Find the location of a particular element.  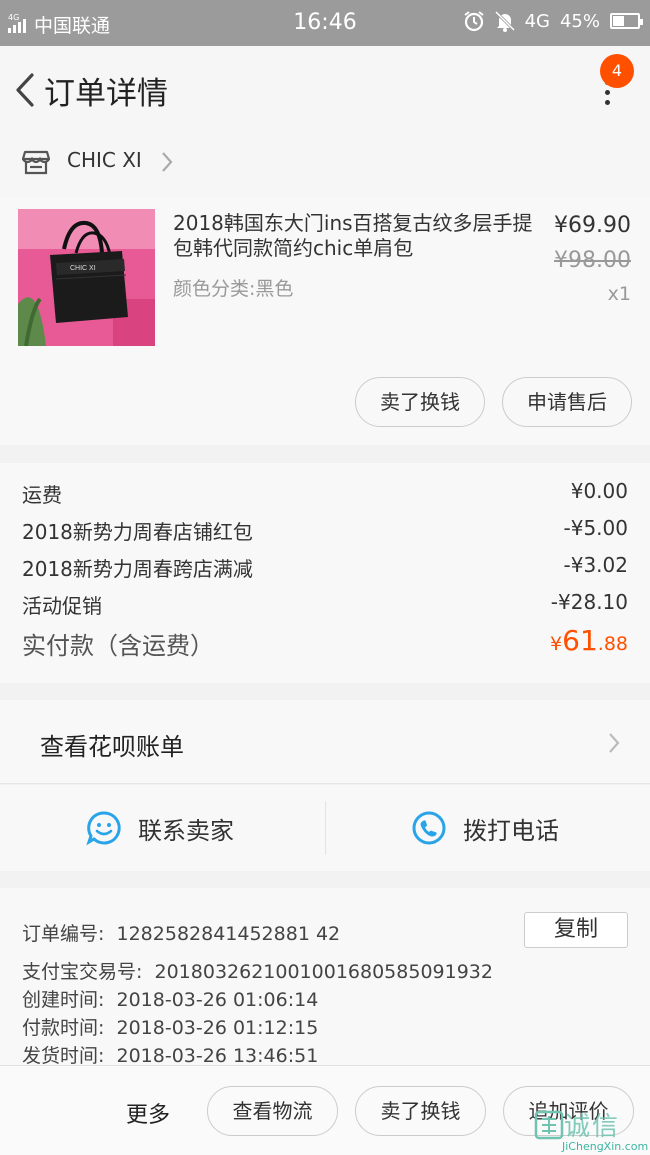

paid-total-row: 实付款（含运费） ¥61.88 is located at coordinates (325, 642).